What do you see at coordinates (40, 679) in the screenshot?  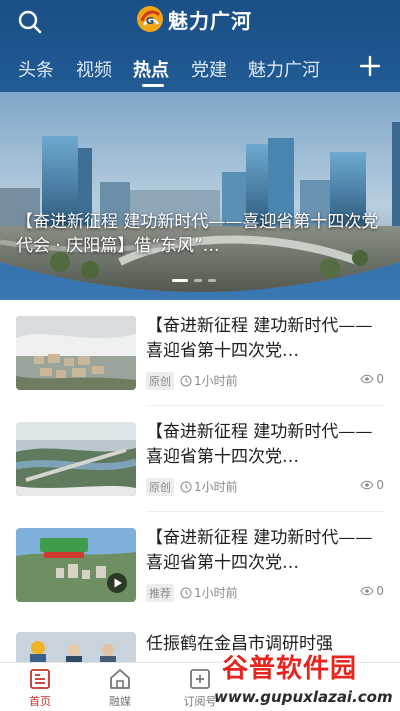 I see `home-news-icon` at bounding box center [40, 679].